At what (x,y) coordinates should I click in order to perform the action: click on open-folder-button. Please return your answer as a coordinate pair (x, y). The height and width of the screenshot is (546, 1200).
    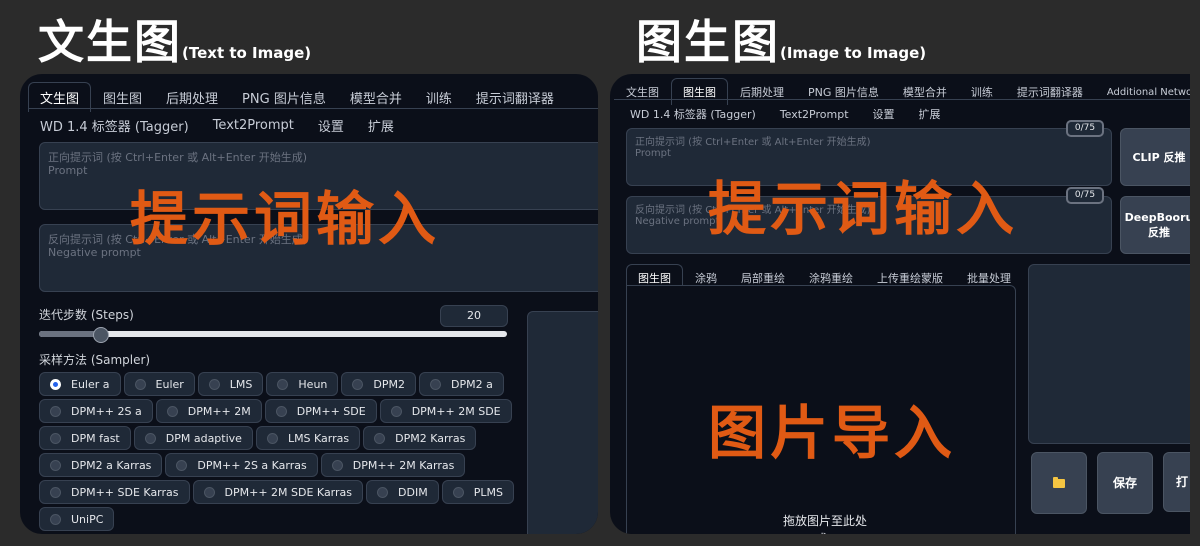
    Looking at the image, I should click on (1059, 483).